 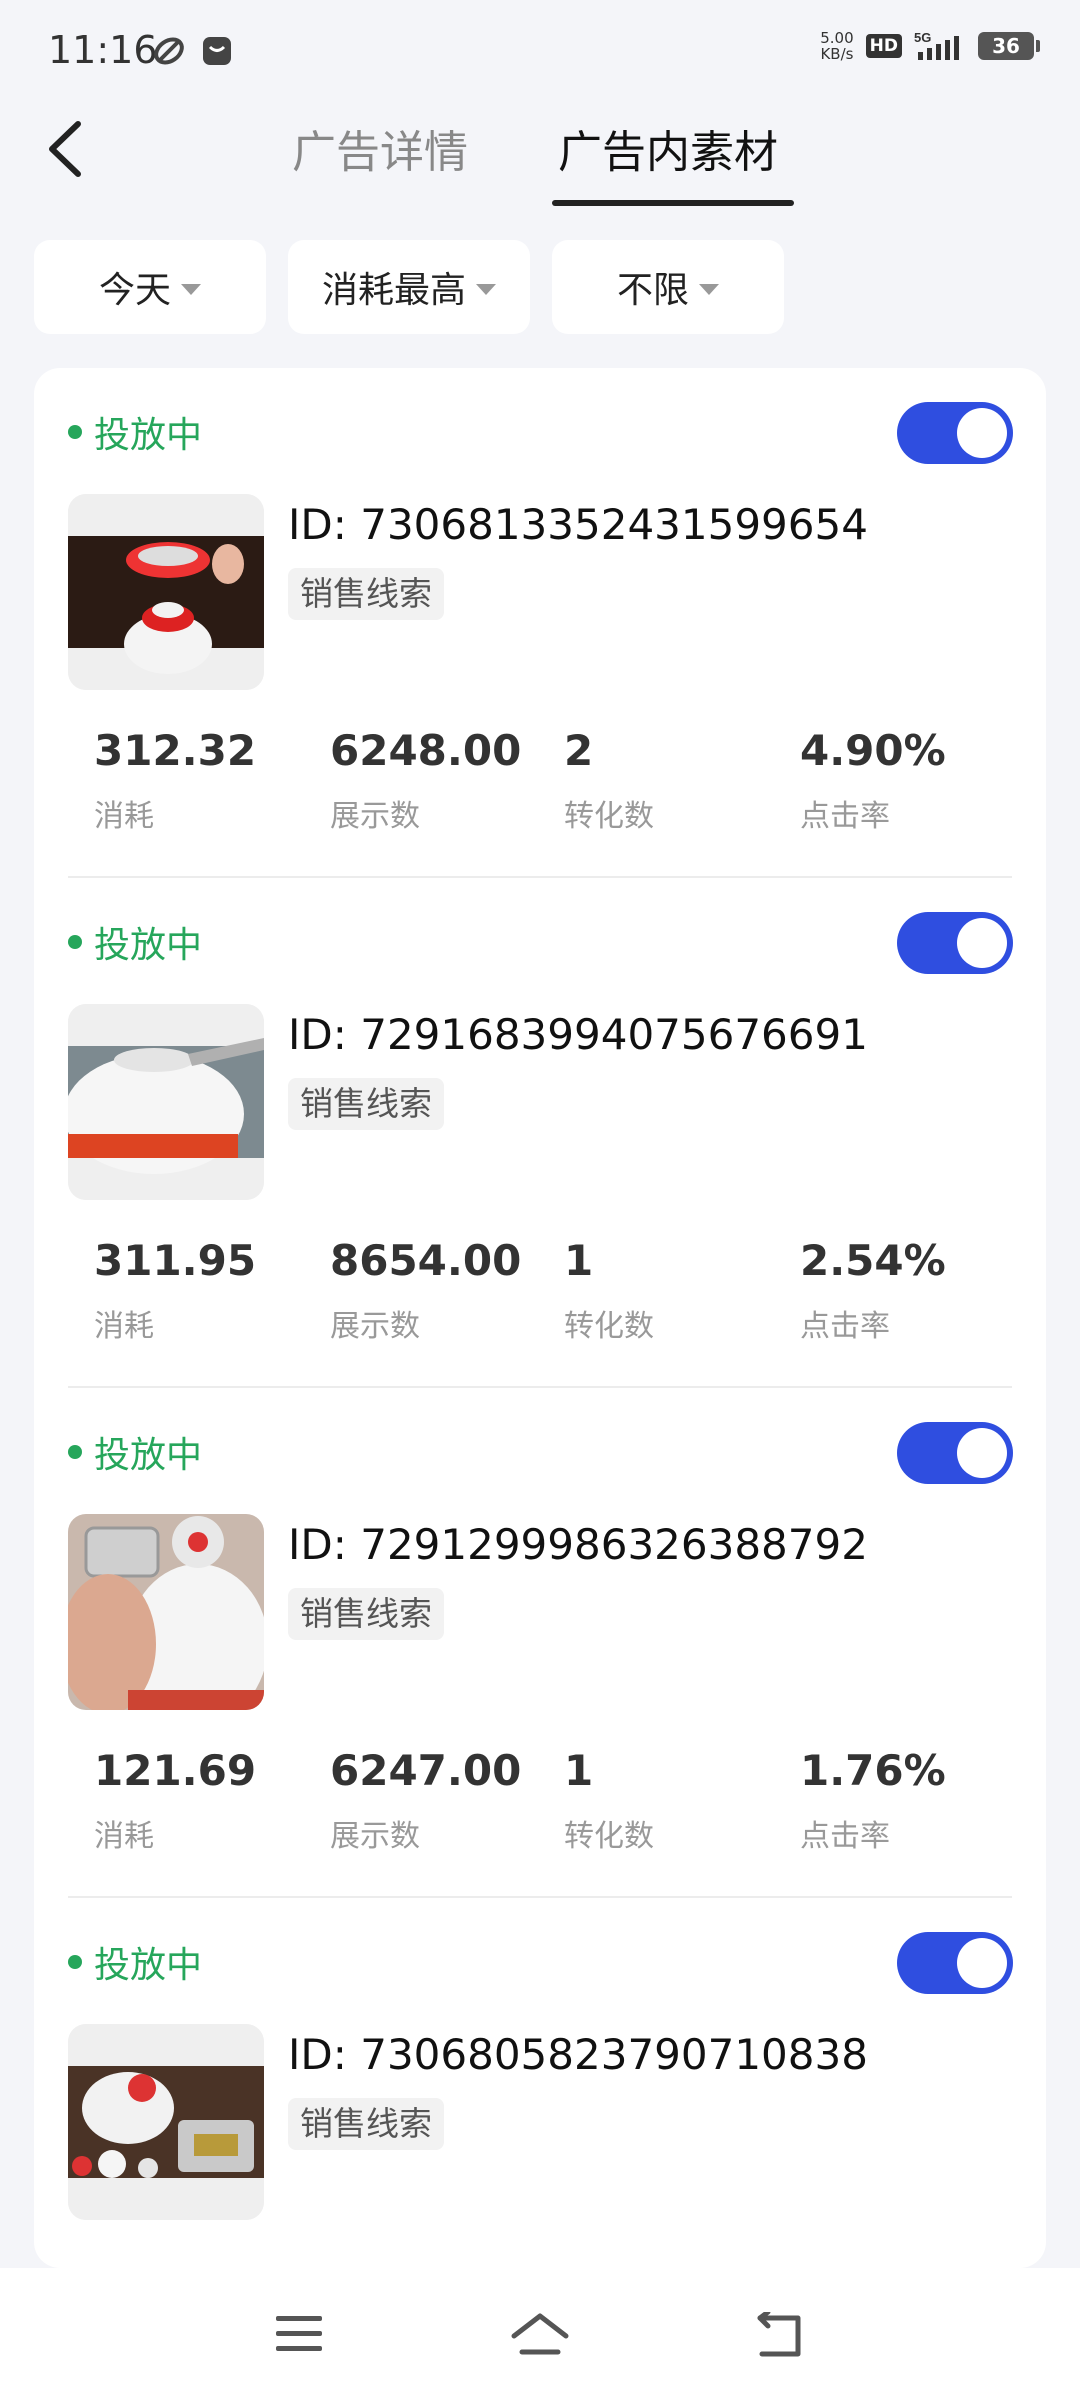 I want to click on battery-level: 36, so click(x=1006, y=46).